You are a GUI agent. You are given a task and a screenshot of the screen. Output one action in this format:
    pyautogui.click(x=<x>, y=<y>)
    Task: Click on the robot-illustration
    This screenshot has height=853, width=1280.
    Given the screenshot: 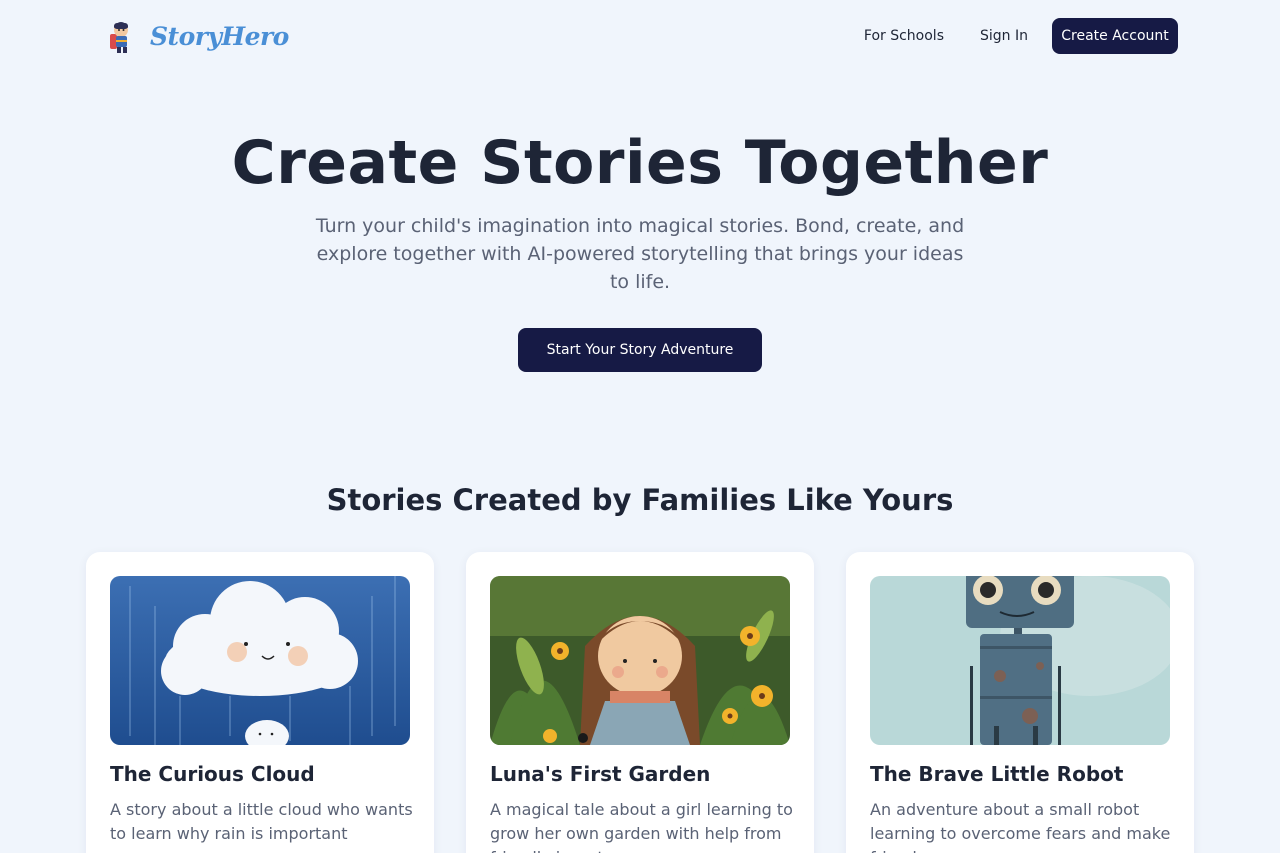 What is the action you would take?
    pyautogui.click(x=1020, y=660)
    